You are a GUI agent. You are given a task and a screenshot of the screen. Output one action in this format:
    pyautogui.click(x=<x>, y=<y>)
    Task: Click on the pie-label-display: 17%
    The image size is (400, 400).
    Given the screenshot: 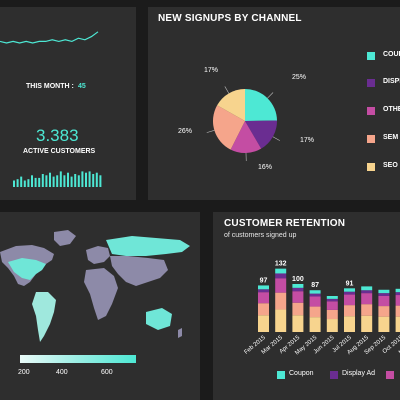 What is the action you would take?
    pyautogui.click(x=307, y=140)
    